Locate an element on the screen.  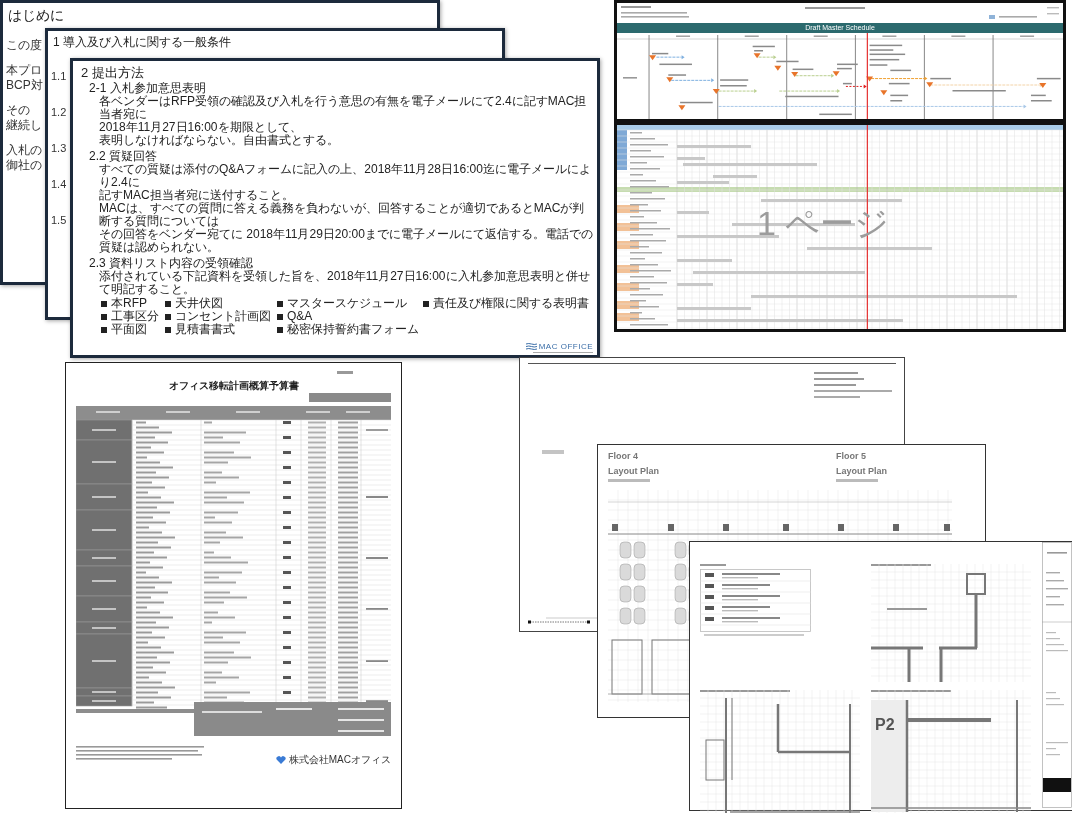
section-number: 1.4 is located at coordinates (59, 184).